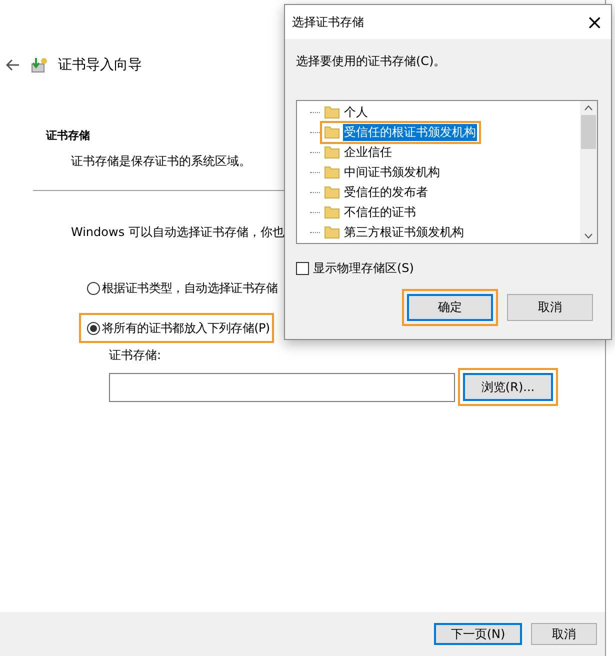 The width and height of the screenshot is (615, 656). Describe the element at coordinates (588, 132) in the screenshot. I see `scrollbar-thumb` at that location.